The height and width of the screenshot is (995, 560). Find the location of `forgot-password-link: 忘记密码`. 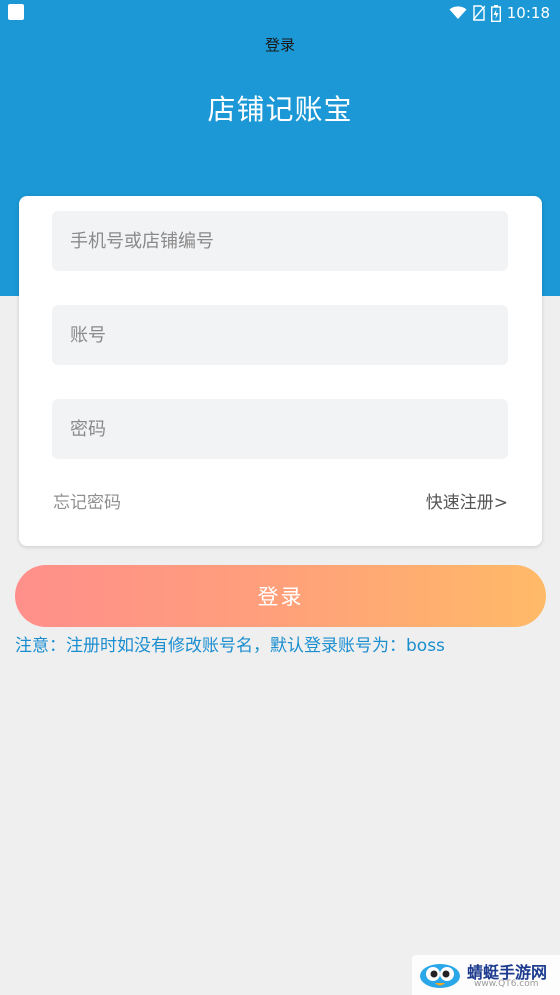

forgot-password-link: 忘记密码 is located at coordinates (87, 500).